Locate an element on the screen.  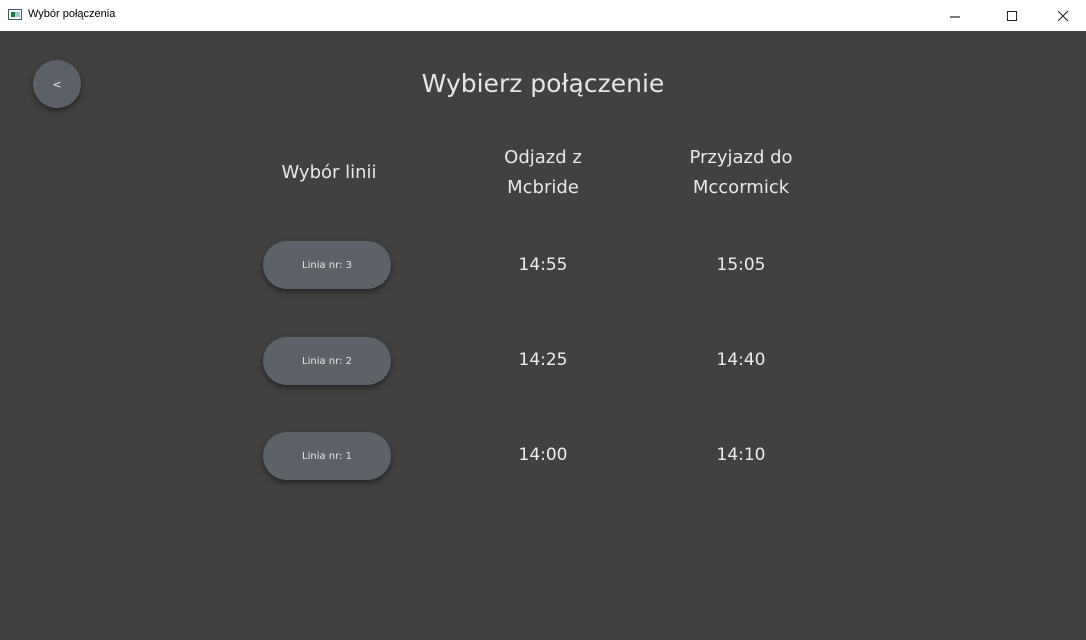
window-titlebar: Wybór połączenia is located at coordinates (543, 15).